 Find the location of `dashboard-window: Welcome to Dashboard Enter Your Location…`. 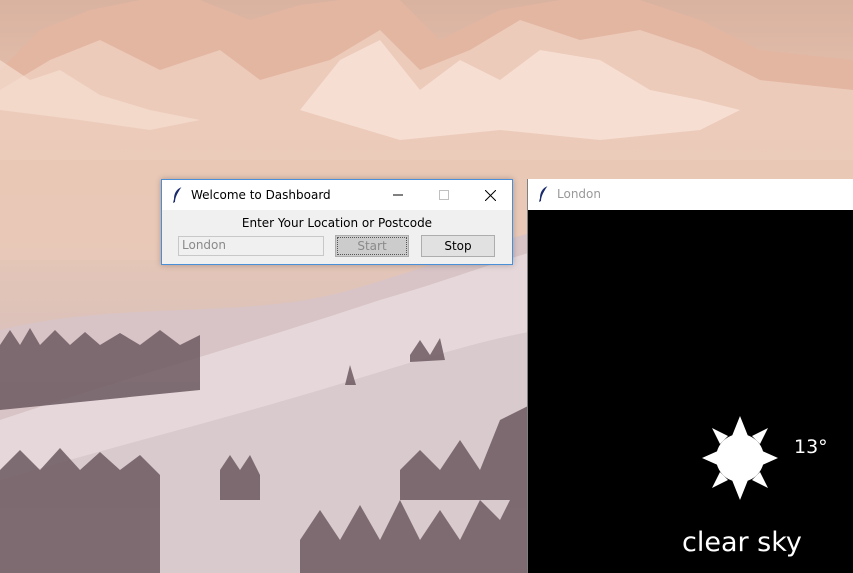

dashboard-window: Welcome to Dashboard Enter Your Location… is located at coordinates (337, 222).